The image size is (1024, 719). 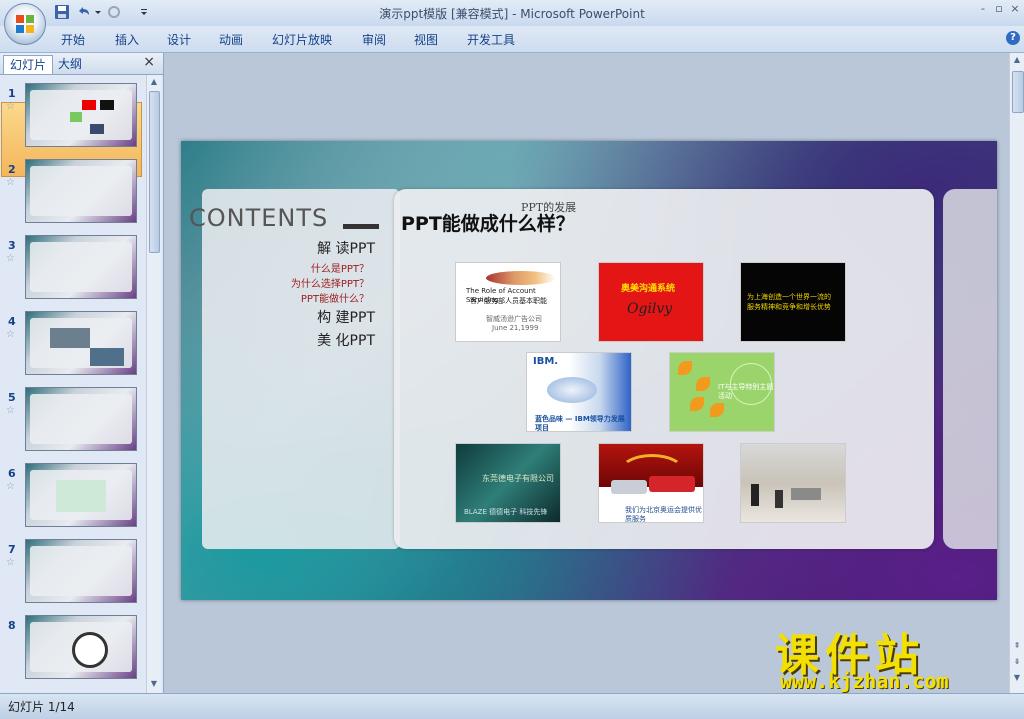 What do you see at coordinates (806, 494) in the screenshot?
I see `furniture` at bounding box center [806, 494].